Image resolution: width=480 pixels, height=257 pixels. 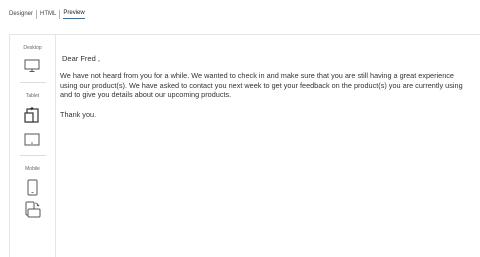 I want to click on tab-preview: Preview, so click(x=74, y=14).